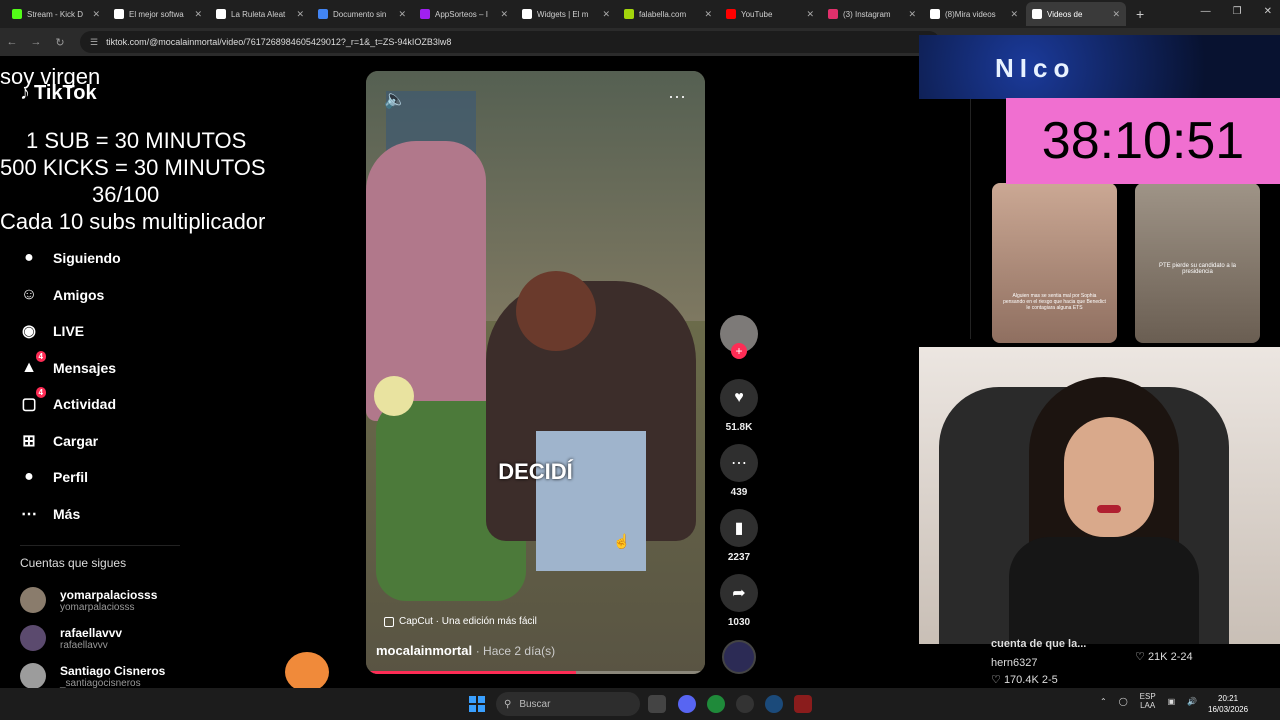  Describe the element at coordinates (872, 14) in the screenshot. I see `browser-tab: (3) Instagram ✕` at that location.